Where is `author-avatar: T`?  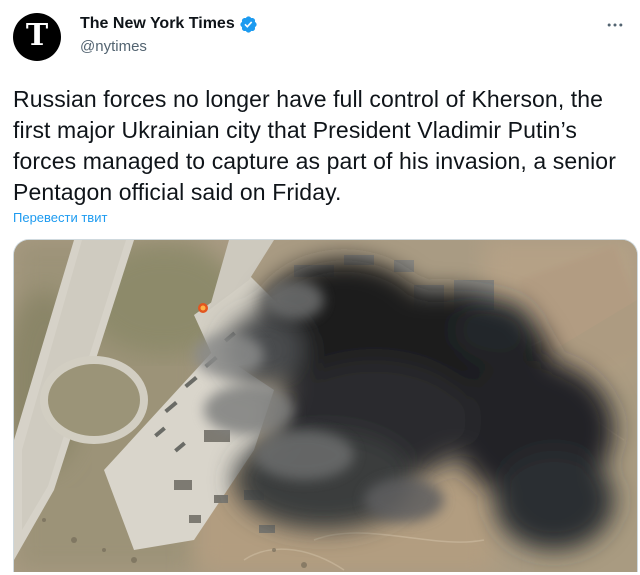
author-avatar: T is located at coordinates (37, 37).